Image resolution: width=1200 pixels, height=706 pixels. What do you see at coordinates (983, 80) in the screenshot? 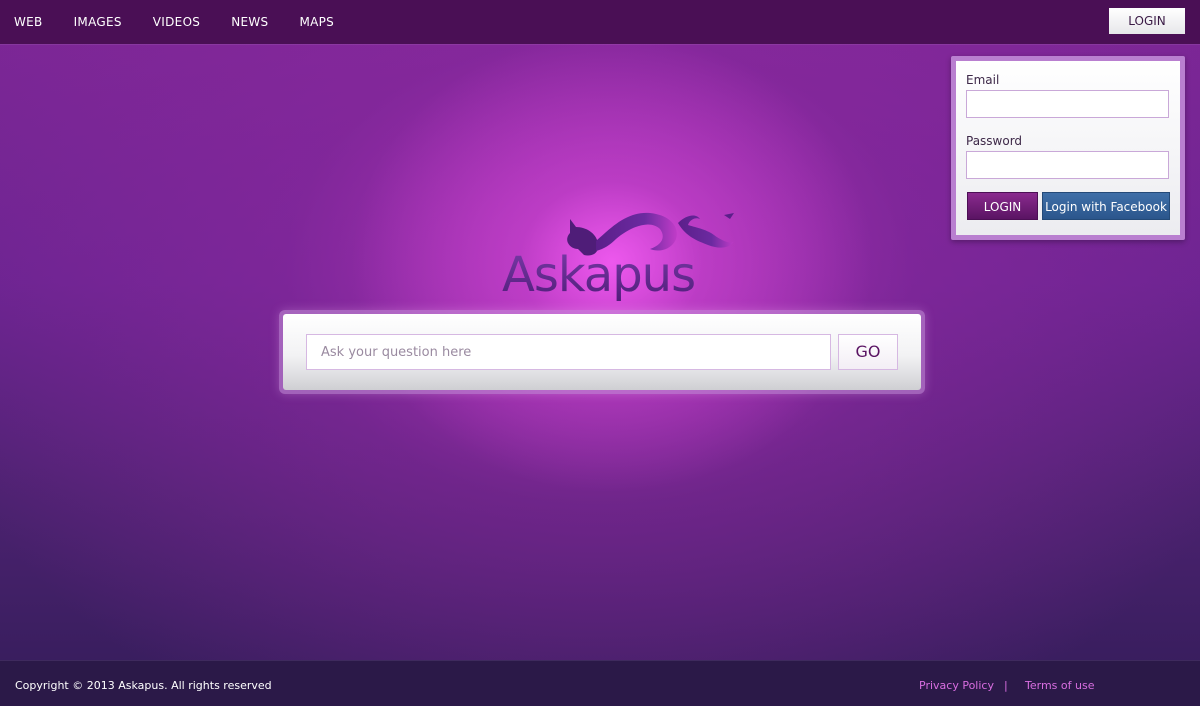
I see `email-label: Email` at bounding box center [983, 80].